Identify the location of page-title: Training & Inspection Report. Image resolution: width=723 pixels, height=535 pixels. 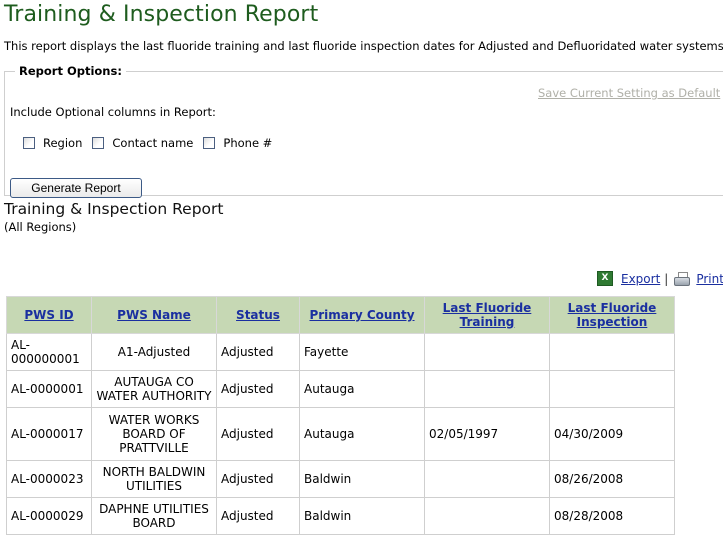
(161, 14).